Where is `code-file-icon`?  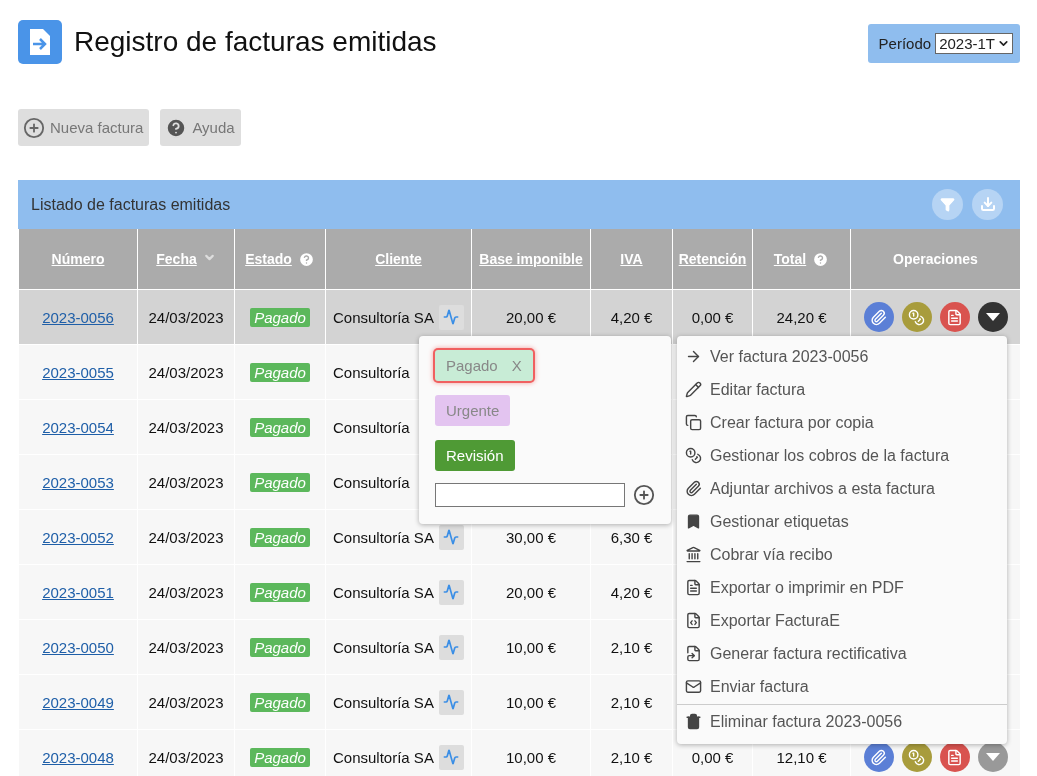 code-file-icon is located at coordinates (693, 620).